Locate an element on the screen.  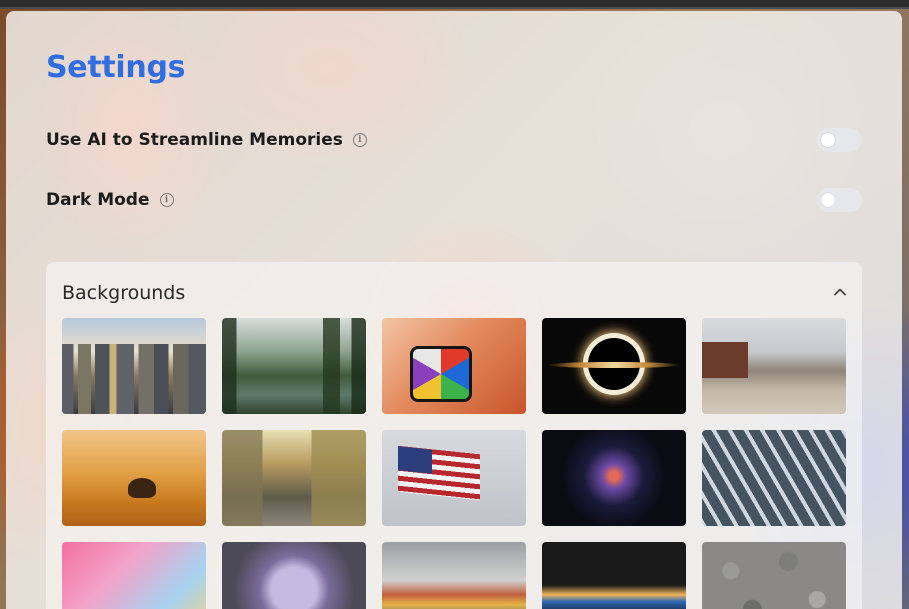
background-thumbnail-horizon is located at coordinates (614, 575).